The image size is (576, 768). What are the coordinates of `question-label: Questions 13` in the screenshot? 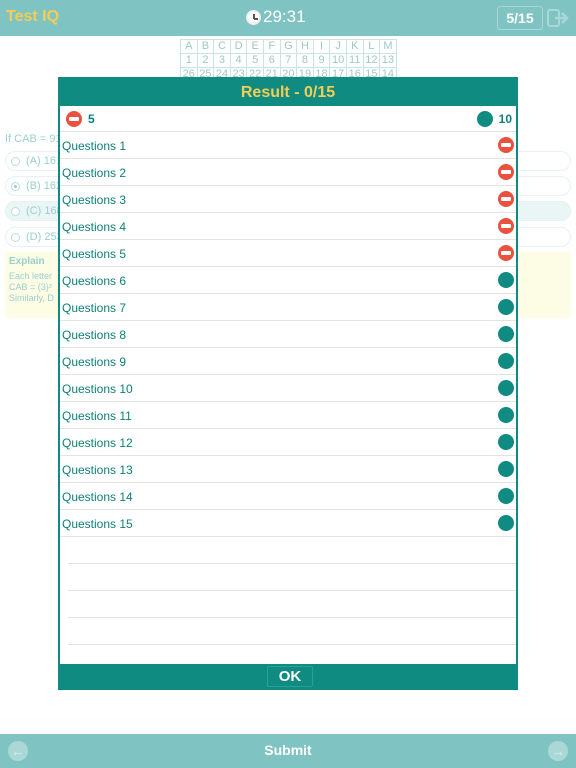 It's located at (97, 470).